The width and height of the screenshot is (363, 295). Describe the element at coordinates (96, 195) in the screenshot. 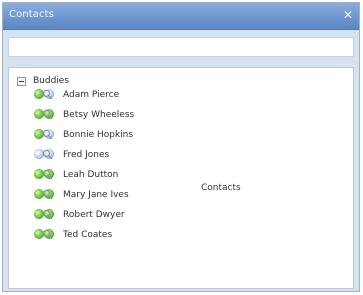

I see `contact-name: Mary Jane Ives` at that location.